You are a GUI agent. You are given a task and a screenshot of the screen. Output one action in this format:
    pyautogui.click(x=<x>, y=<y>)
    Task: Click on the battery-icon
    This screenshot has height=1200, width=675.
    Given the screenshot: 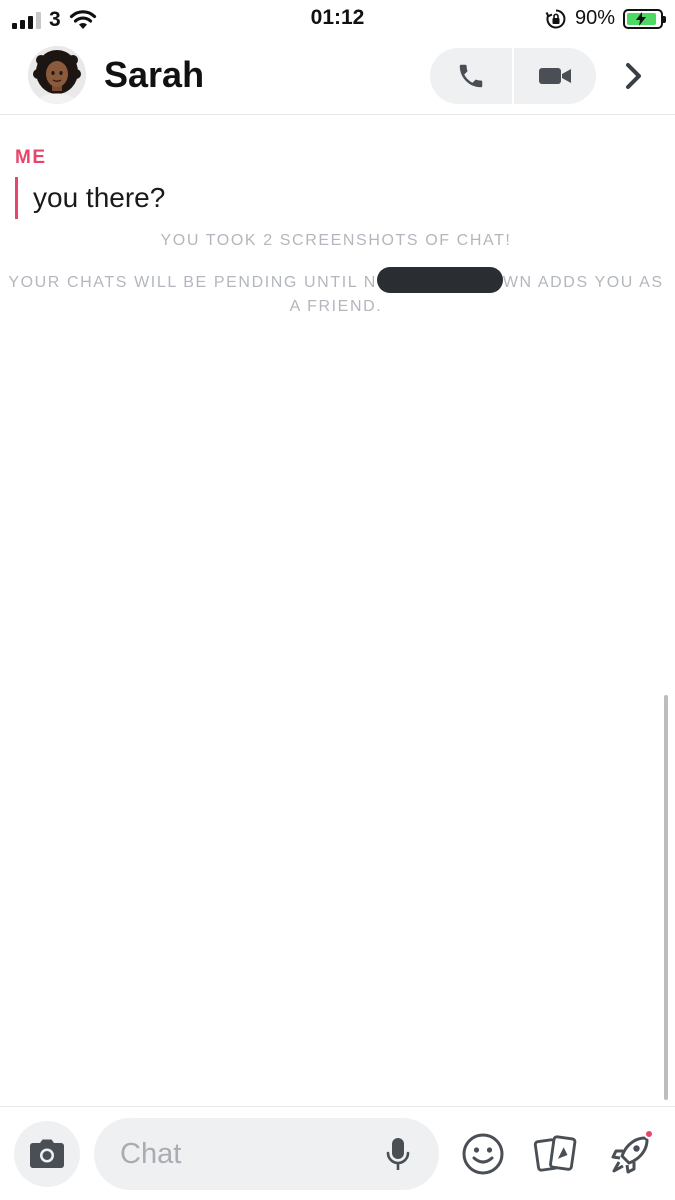 What is the action you would take?
    pyautogui.click(x=644, y=18)
    